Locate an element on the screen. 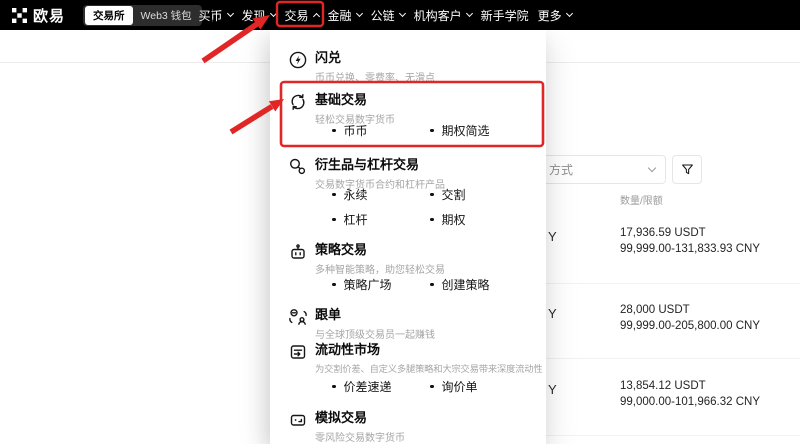 Image resolution: width=800 pixels, height=444 pixels. column-header-amount-limit: 数量/限额 is located at coordinates (641, 201).